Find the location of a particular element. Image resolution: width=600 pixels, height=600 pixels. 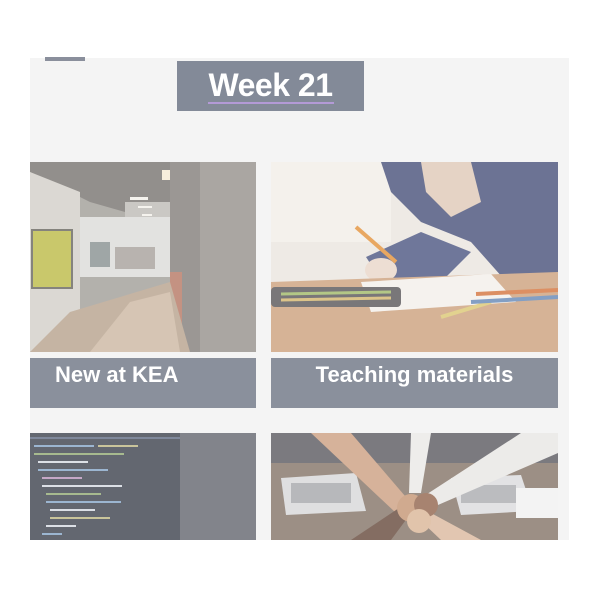

card-label: Teaching materials is located at coordinates (414, 383).